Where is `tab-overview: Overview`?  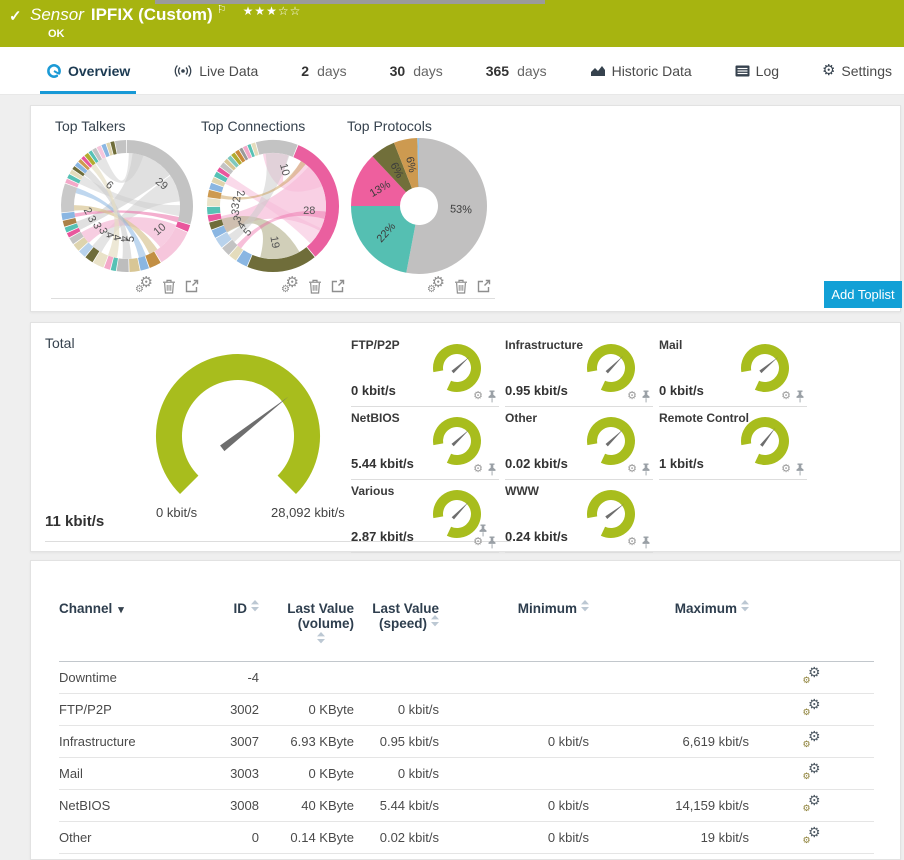
tab-overview: Overview is located at coordinates (88, 70).